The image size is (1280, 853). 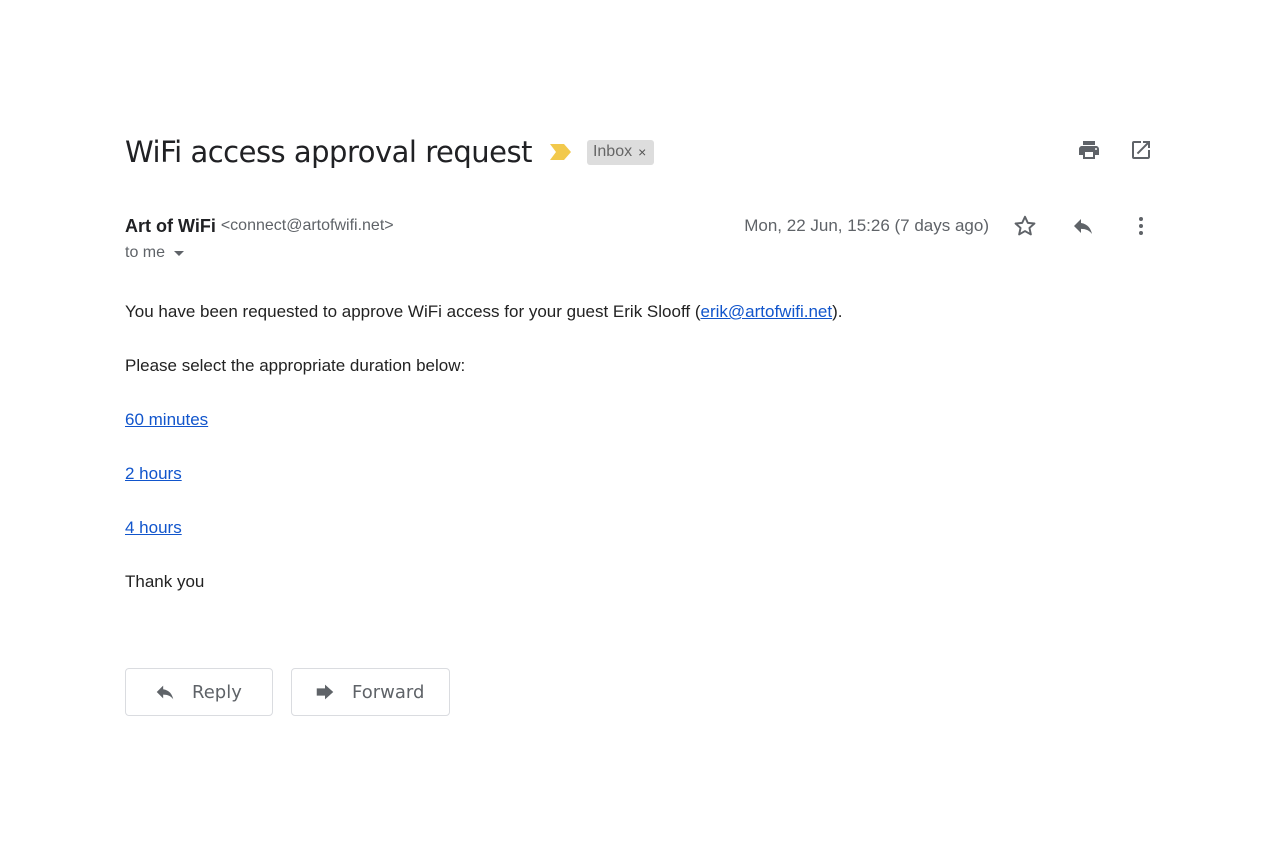 What do you see at coordinates (866, 225) in the screenshot?
I see `message-date: Mon, 22 Jun, 15:26 (7 days ago)` at bounding box center [866, 225].